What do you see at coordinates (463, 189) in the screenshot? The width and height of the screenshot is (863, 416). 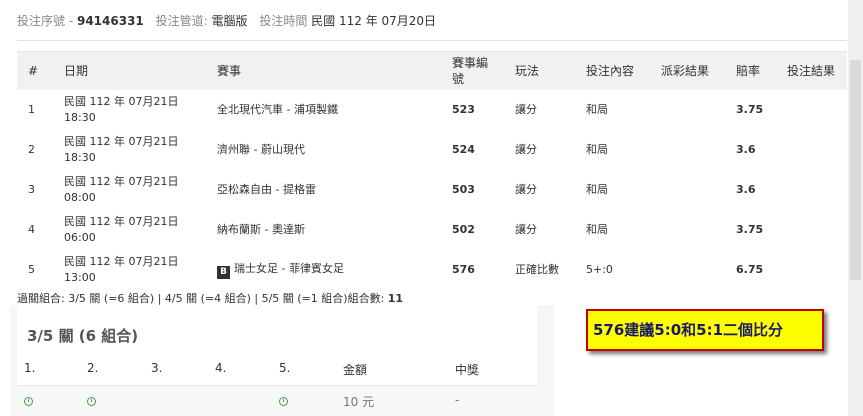 I see `row-code: 503` at bounding box center [463, 189].